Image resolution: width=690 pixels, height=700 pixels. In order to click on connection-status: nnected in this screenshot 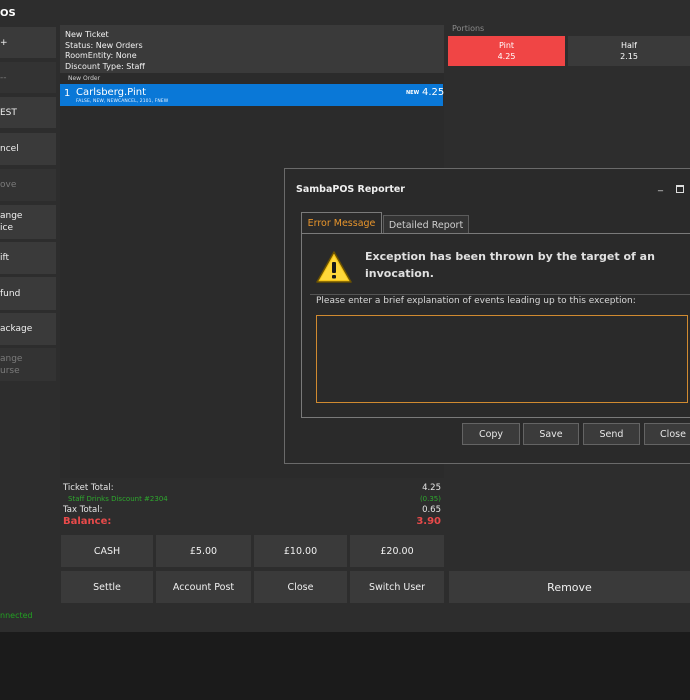, I will do `click(16, 615)`.